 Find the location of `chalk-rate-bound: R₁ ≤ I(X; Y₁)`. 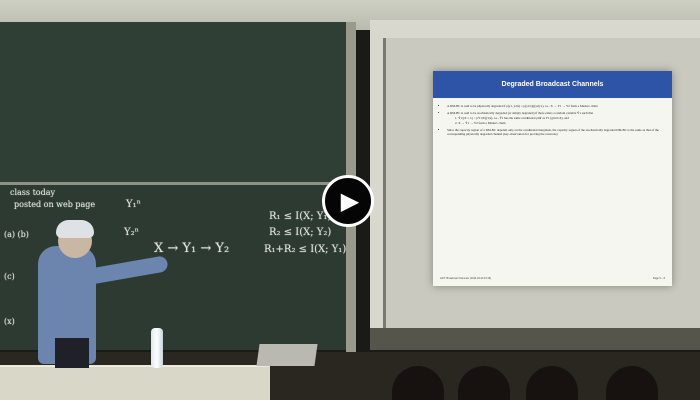

chalk-rate-bound: R₁ ≤ I(X; Y₁) is located at coordinates (300, 216).